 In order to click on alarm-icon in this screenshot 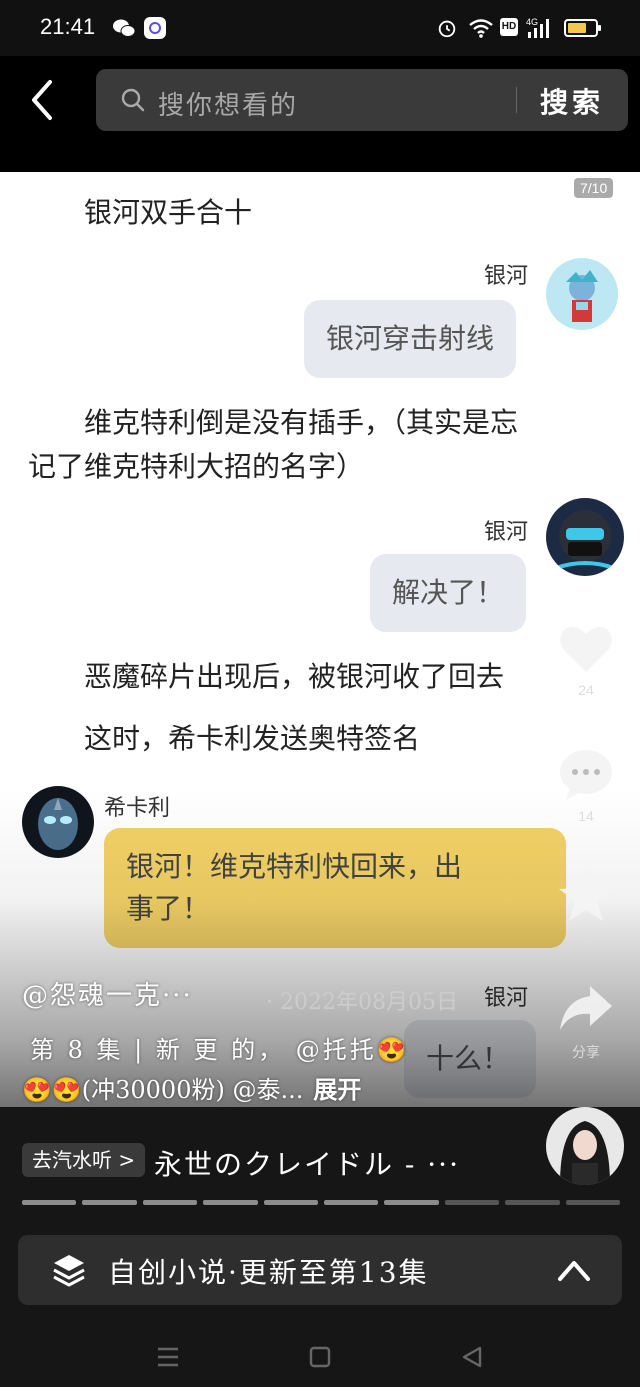, I will do `click(447, 29)`.